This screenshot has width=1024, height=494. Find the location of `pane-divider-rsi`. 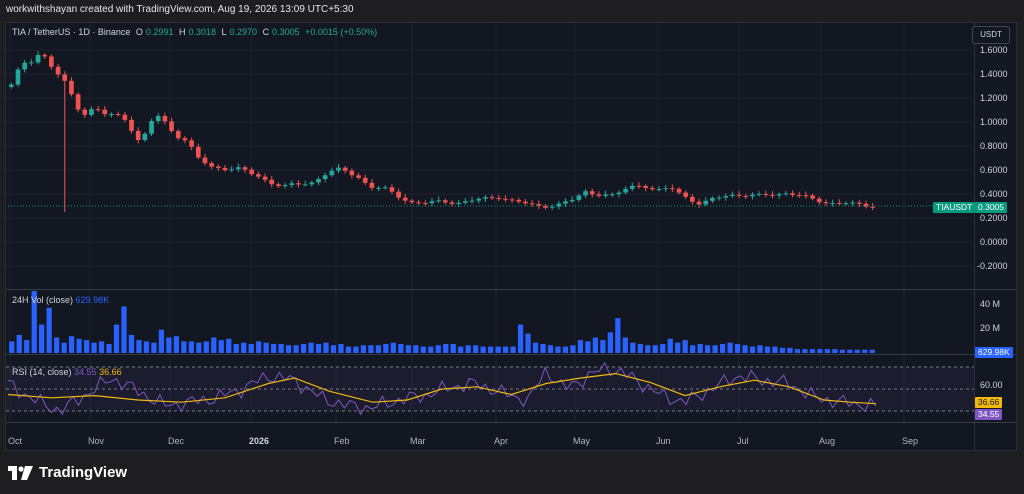

pane-divider-rsi is located at coordinates (511, 354).